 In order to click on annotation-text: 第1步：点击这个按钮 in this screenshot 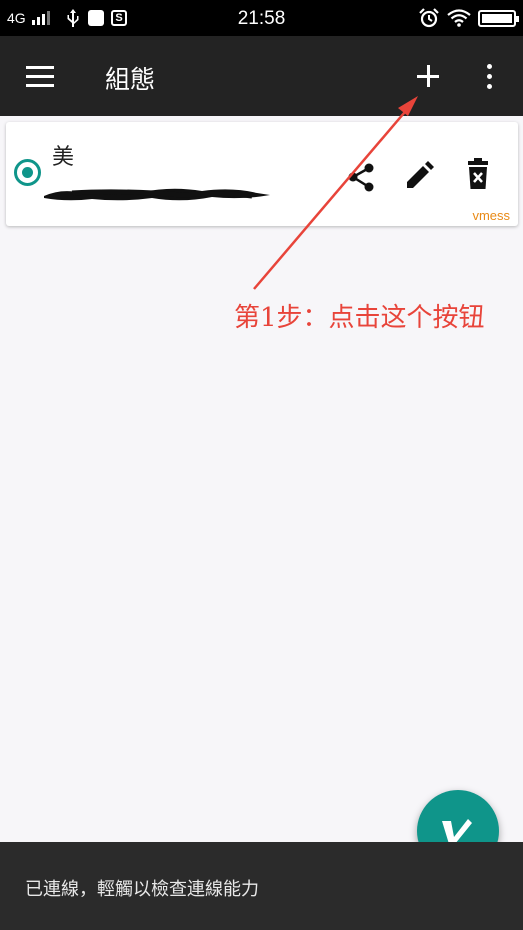, I will do `click(359, 318)`.